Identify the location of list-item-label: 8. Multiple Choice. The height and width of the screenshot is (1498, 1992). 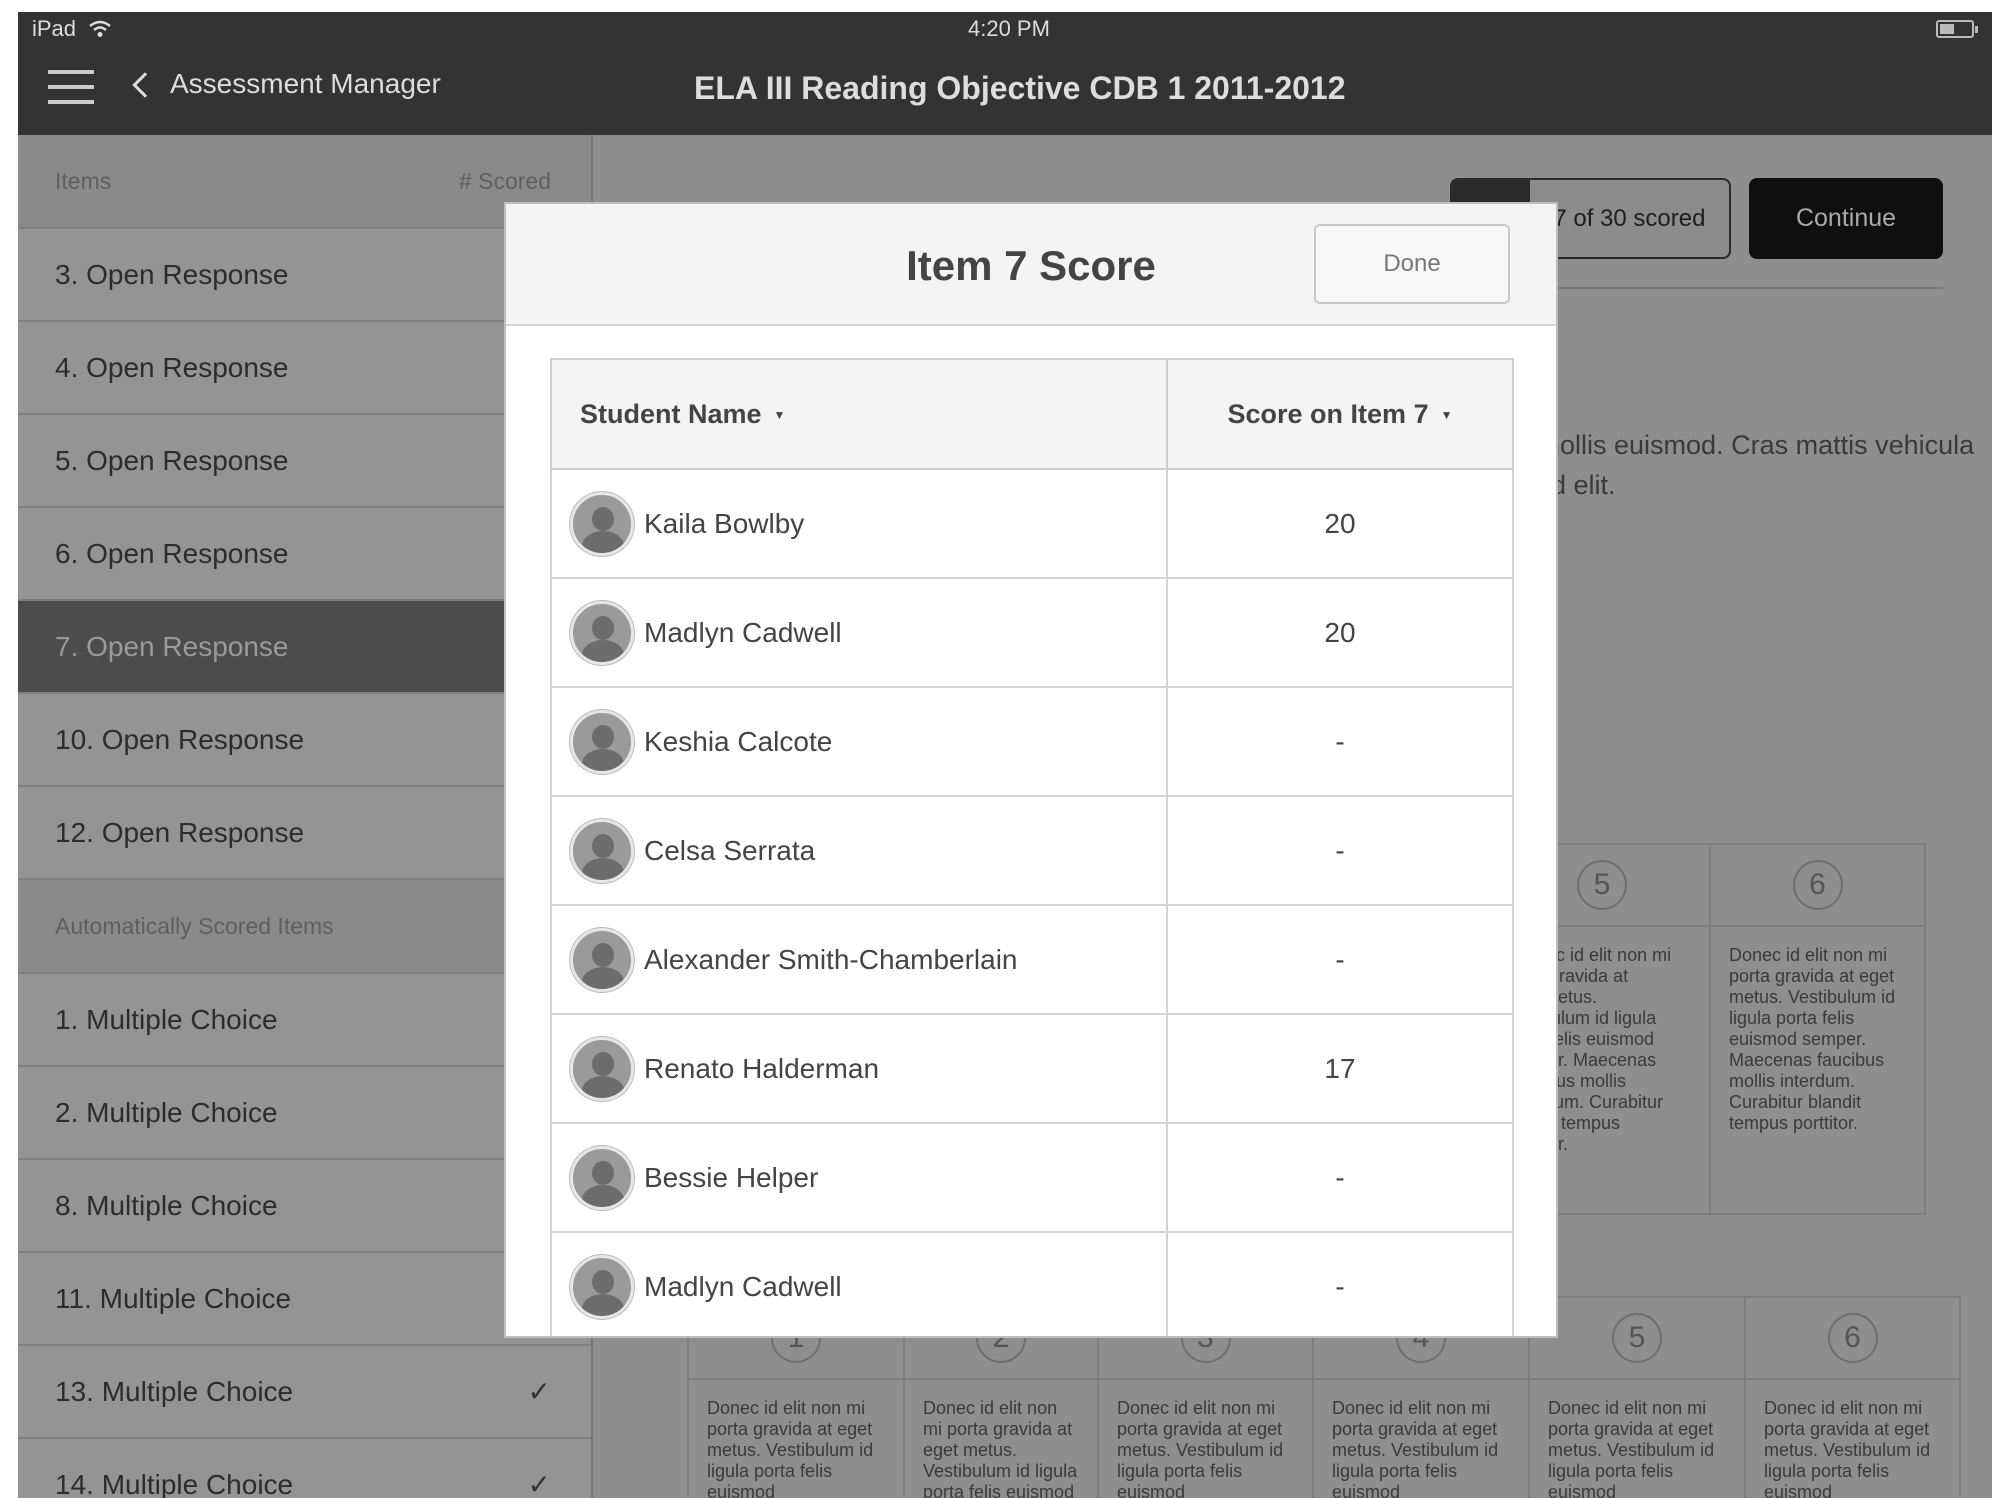
(166, 1205).